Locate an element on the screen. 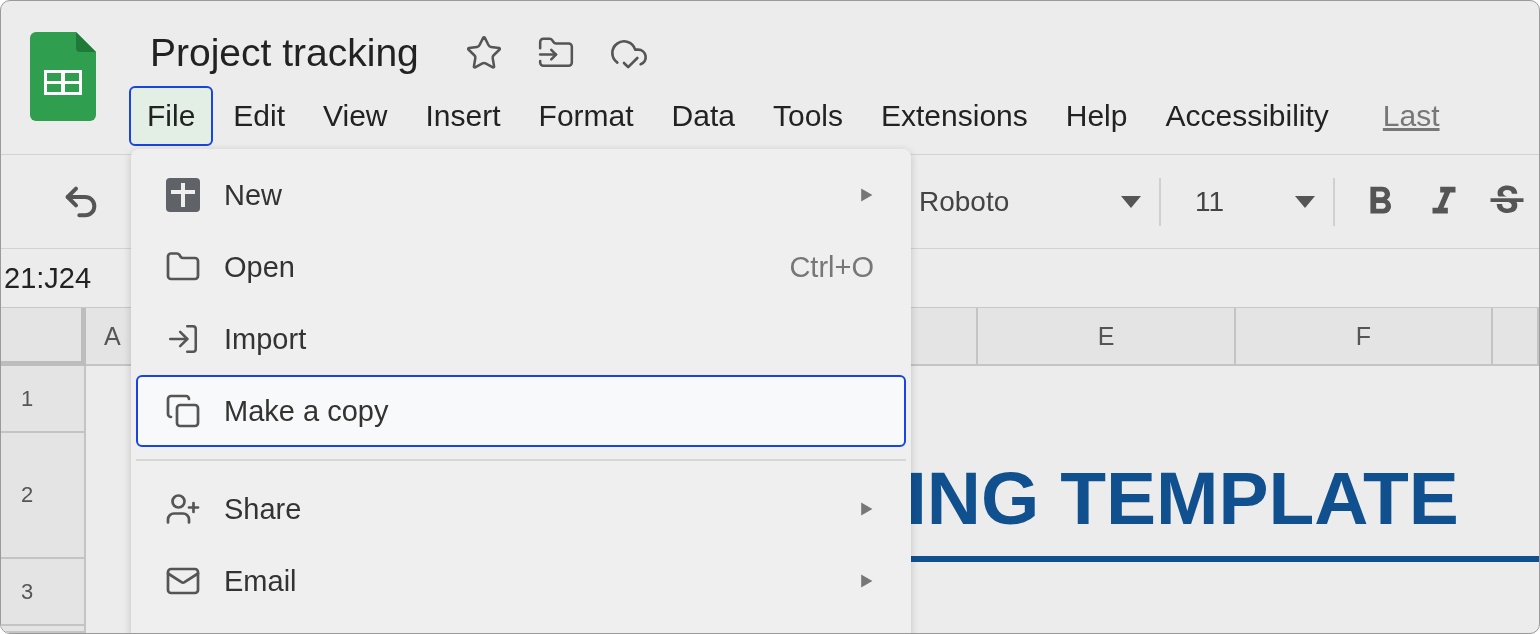 Image resolution: width=1540 pixels, height=634 pixels. menu-item: Format is located at coordinates (586, 116).